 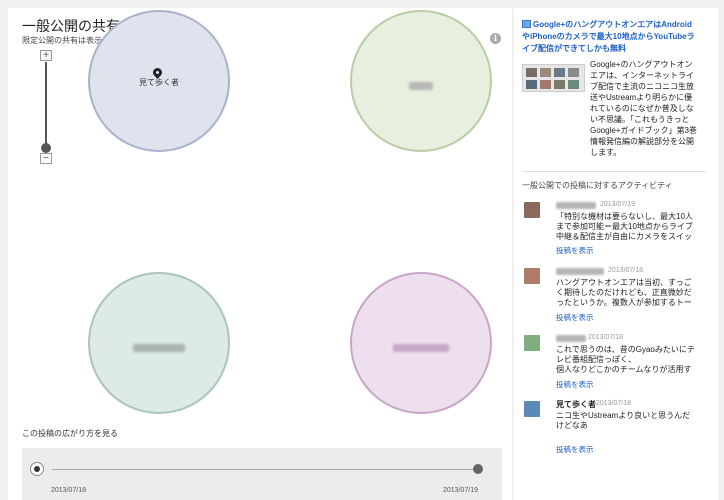 What do you see at coordinates (642, 141) in the screenshot?
I see `description-line: 情報発信編の解説部分を公開` at bounding box center [642, 141].